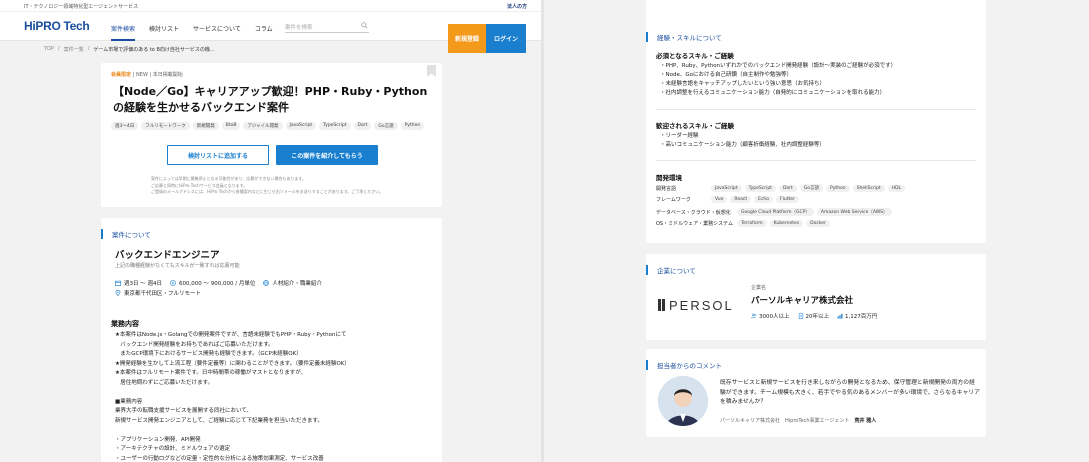 This screenshot has height=462, width=1089. Describe the element at coordinates (266, 283) in the screenshot. I see `globe-icon` at that location.